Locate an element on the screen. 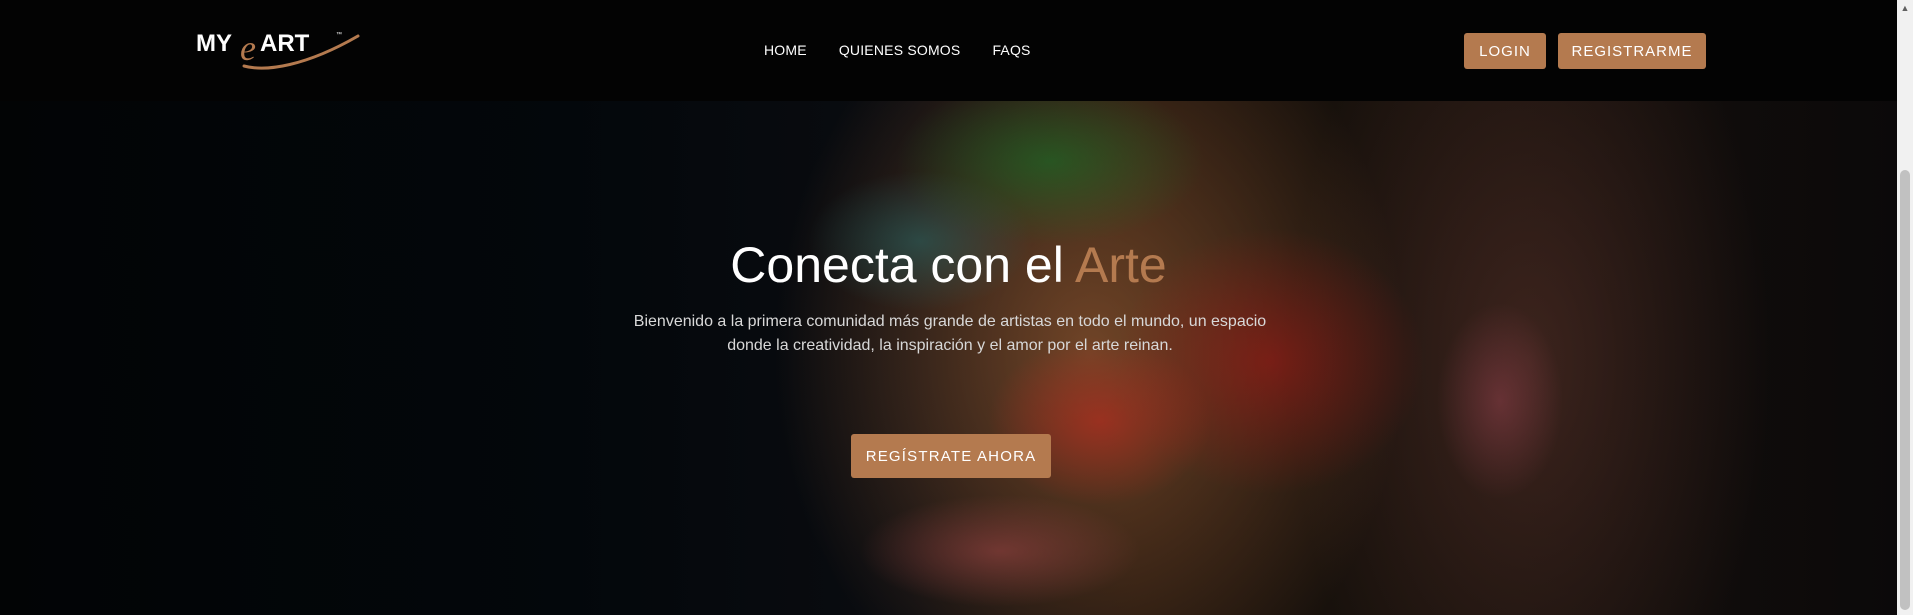 Image resolution: width=1913 pixels, height=615 pixels. nav-link-faqs: FAQS is located at coordinates (1011, 50).